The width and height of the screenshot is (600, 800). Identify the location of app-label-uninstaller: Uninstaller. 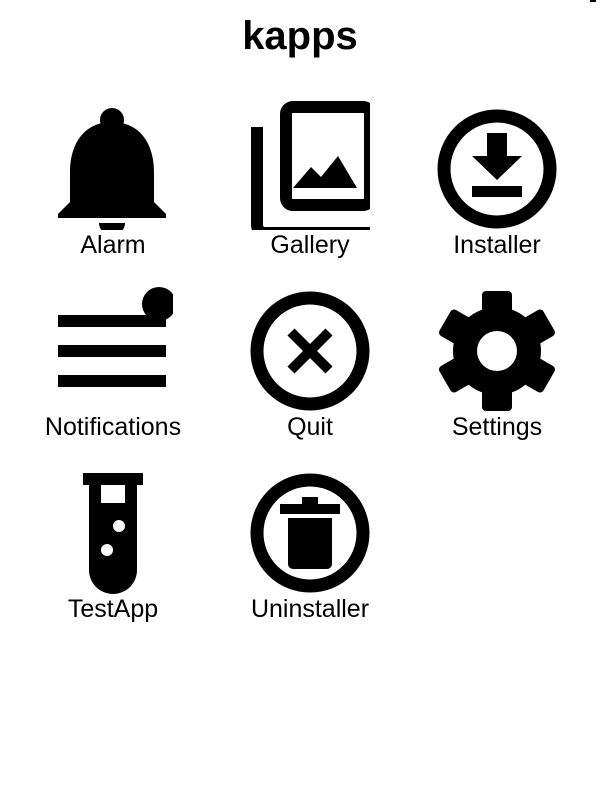
(310, 609).